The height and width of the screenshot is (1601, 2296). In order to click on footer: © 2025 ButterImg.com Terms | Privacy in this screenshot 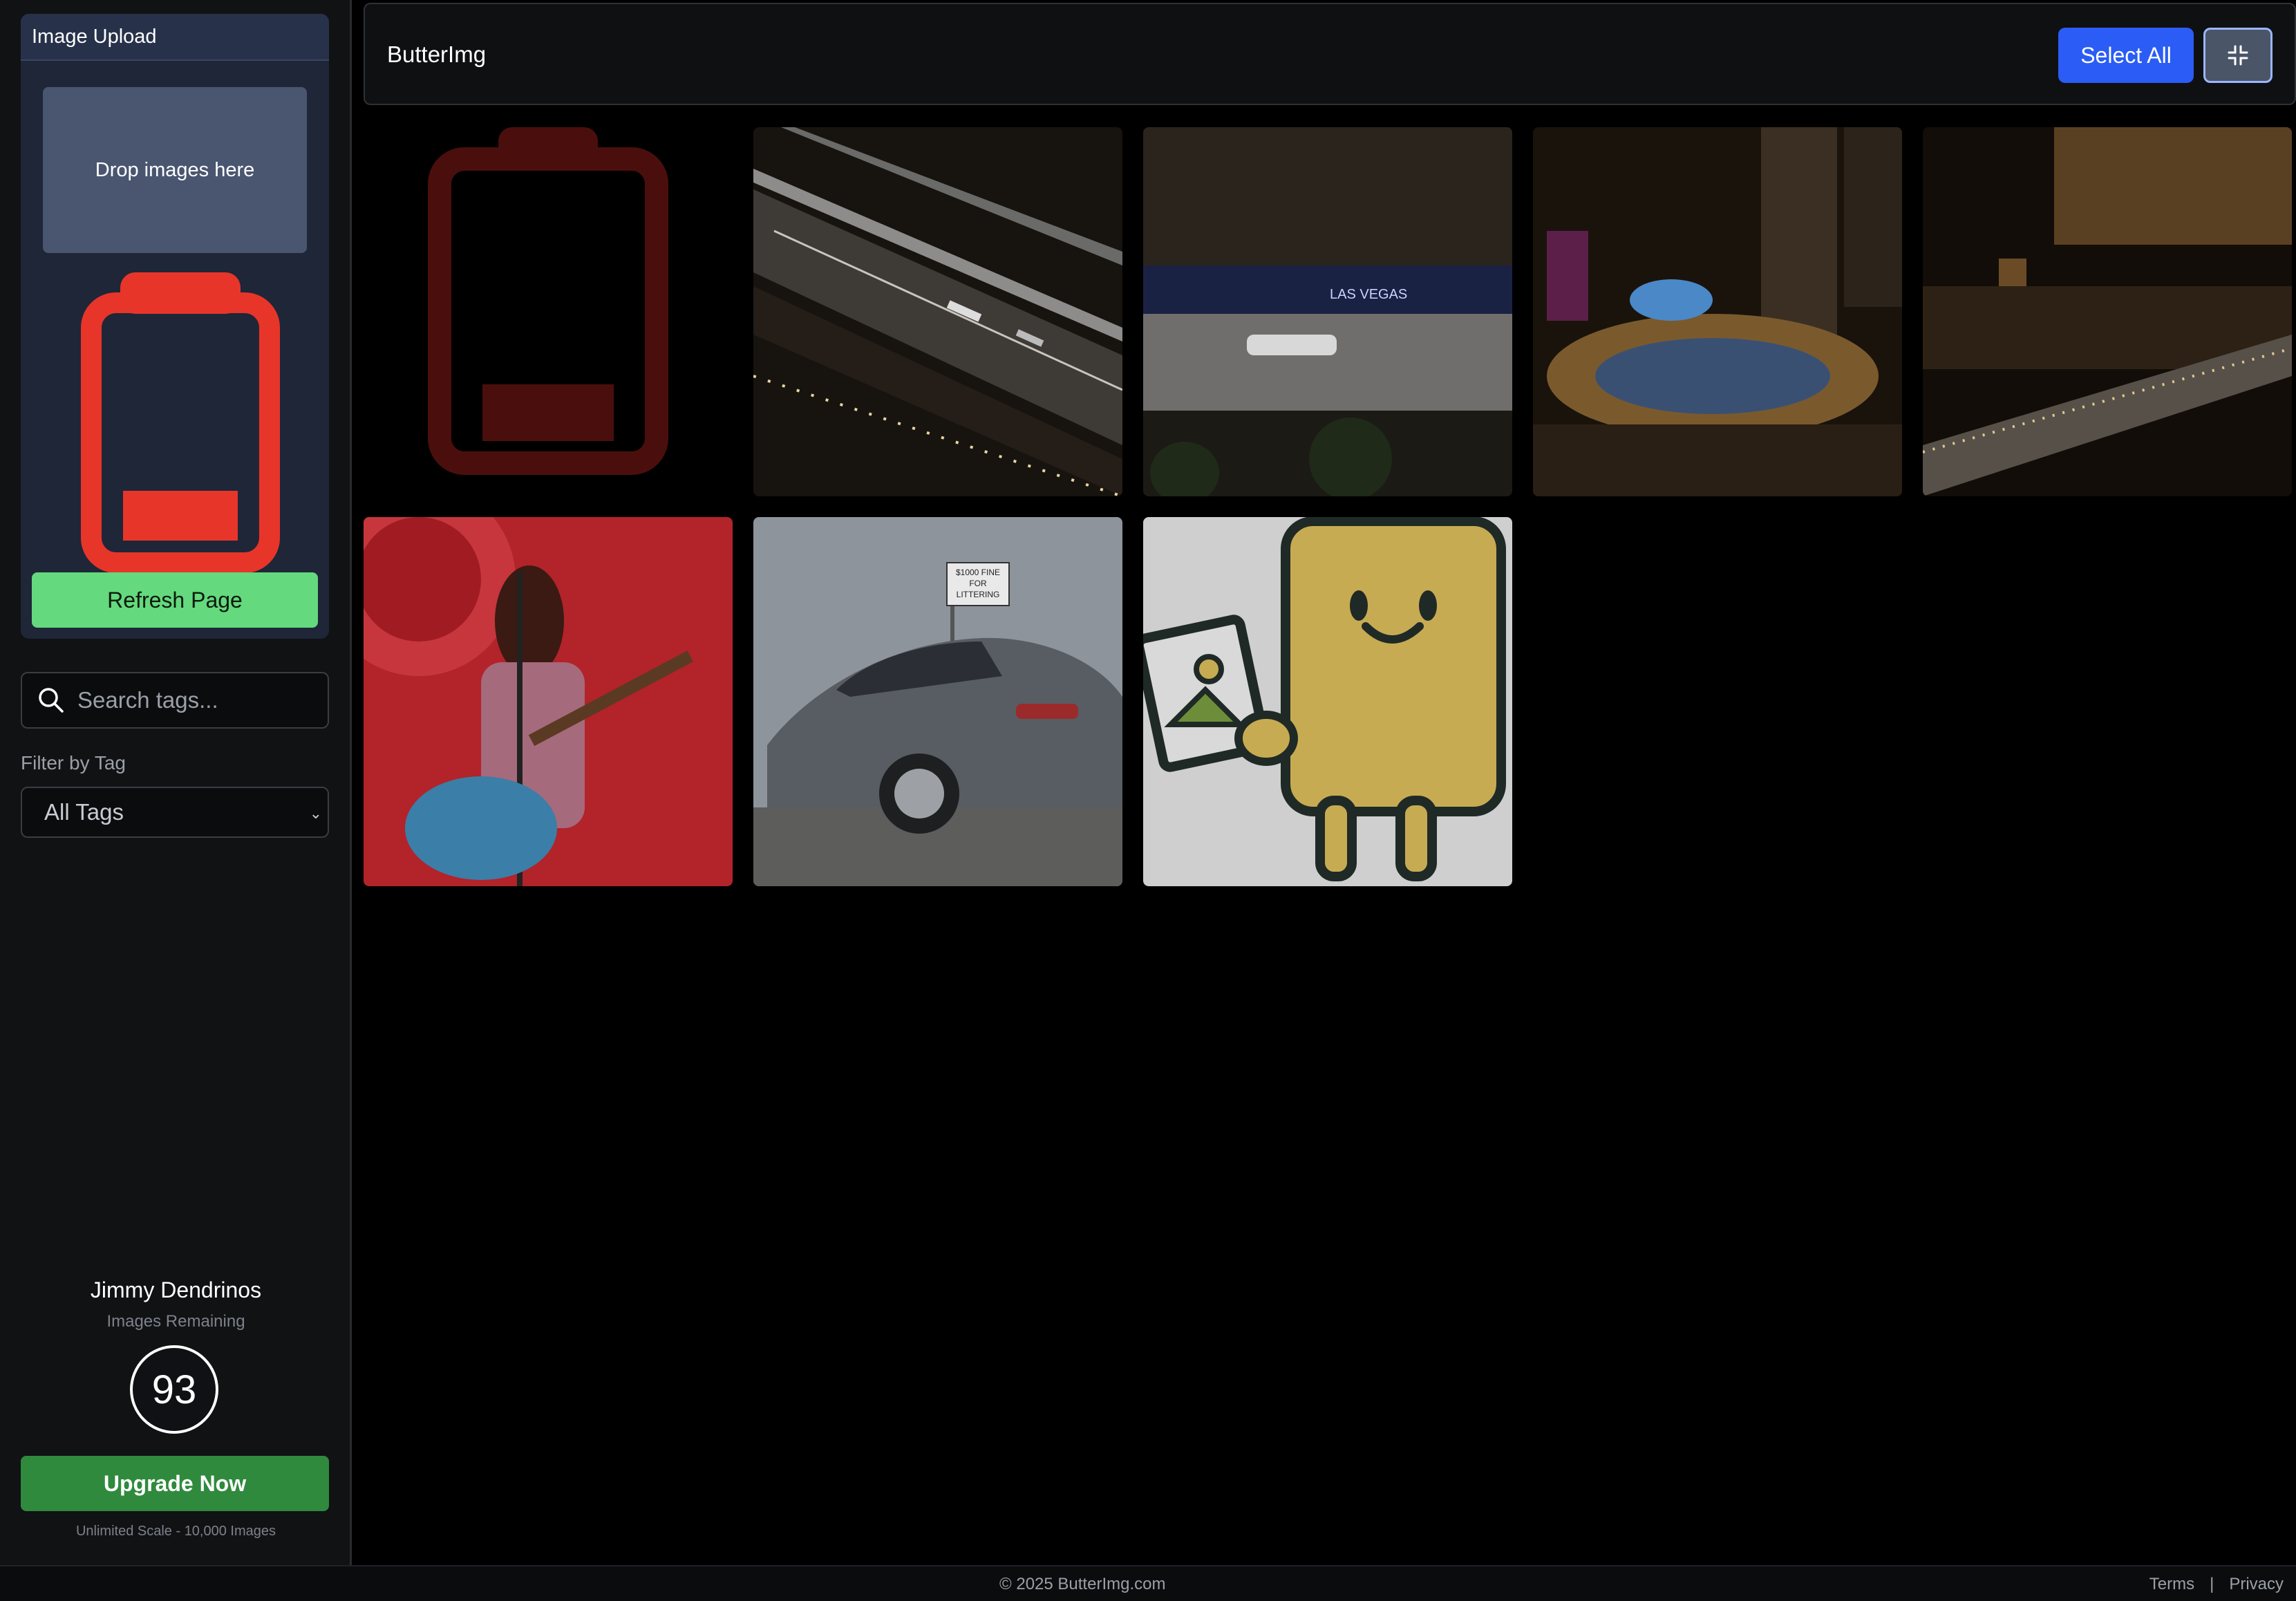, I will do `click(1148, 1583)`.